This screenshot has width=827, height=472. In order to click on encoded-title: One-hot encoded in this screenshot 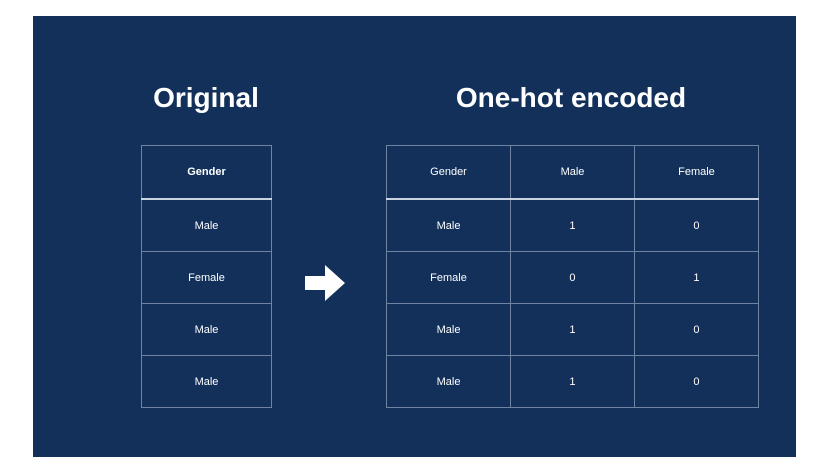, I will do `click(571, 97)`.